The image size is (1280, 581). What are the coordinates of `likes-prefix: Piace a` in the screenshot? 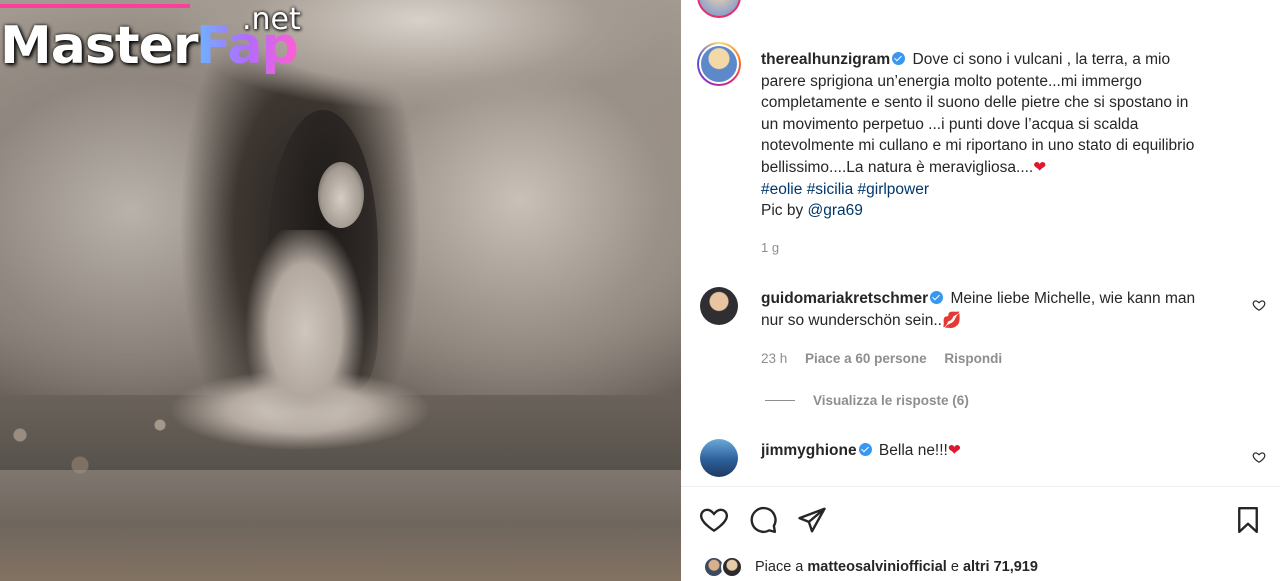 It's located at (779, 567).